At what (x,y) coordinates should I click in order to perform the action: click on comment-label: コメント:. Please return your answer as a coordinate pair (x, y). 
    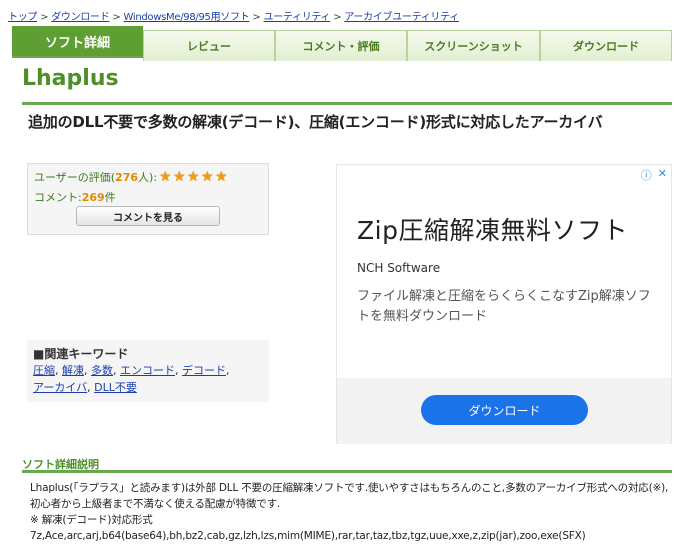
    Looking at the image, I should click on (58, 197).